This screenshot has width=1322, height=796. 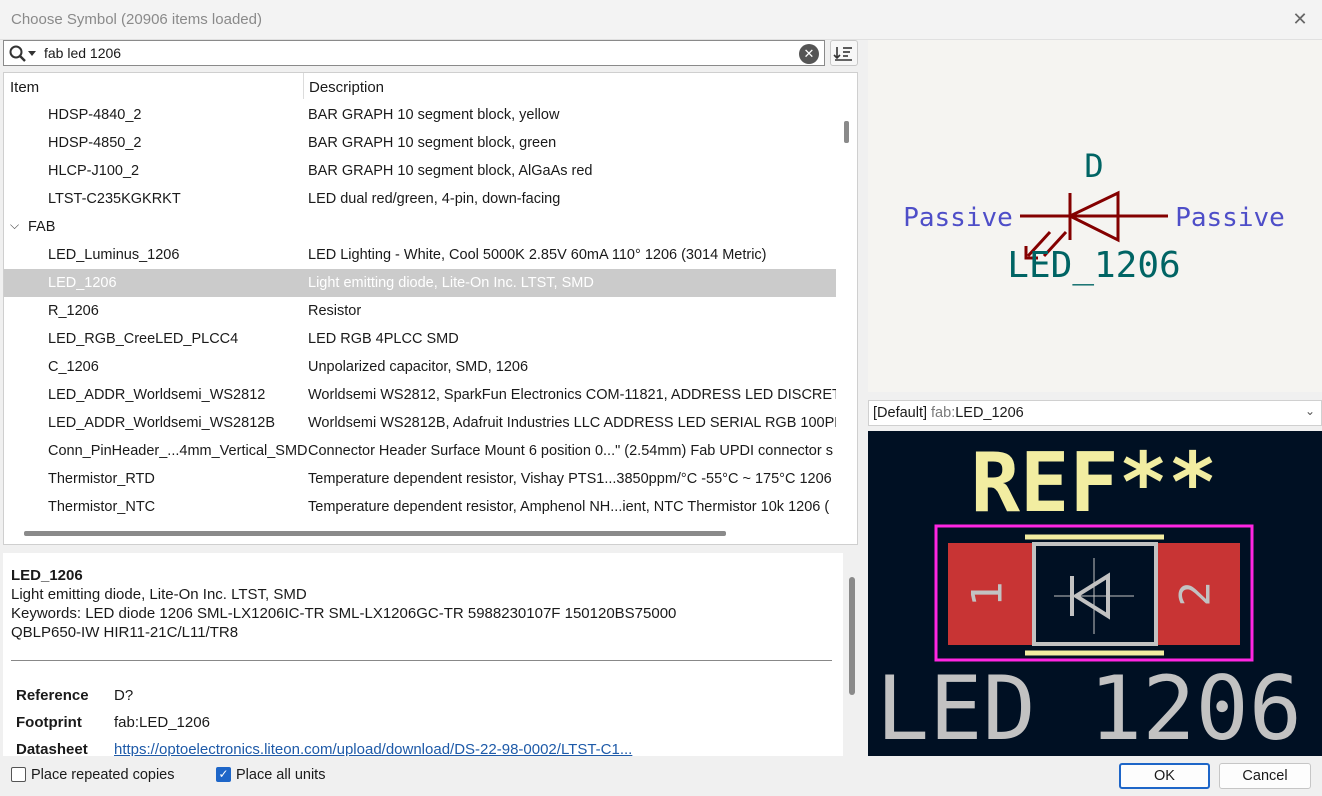 I want to click on table-row: C_1206 Unpolarized capacitor, SMD, 1206, so click(x=420, y=367).